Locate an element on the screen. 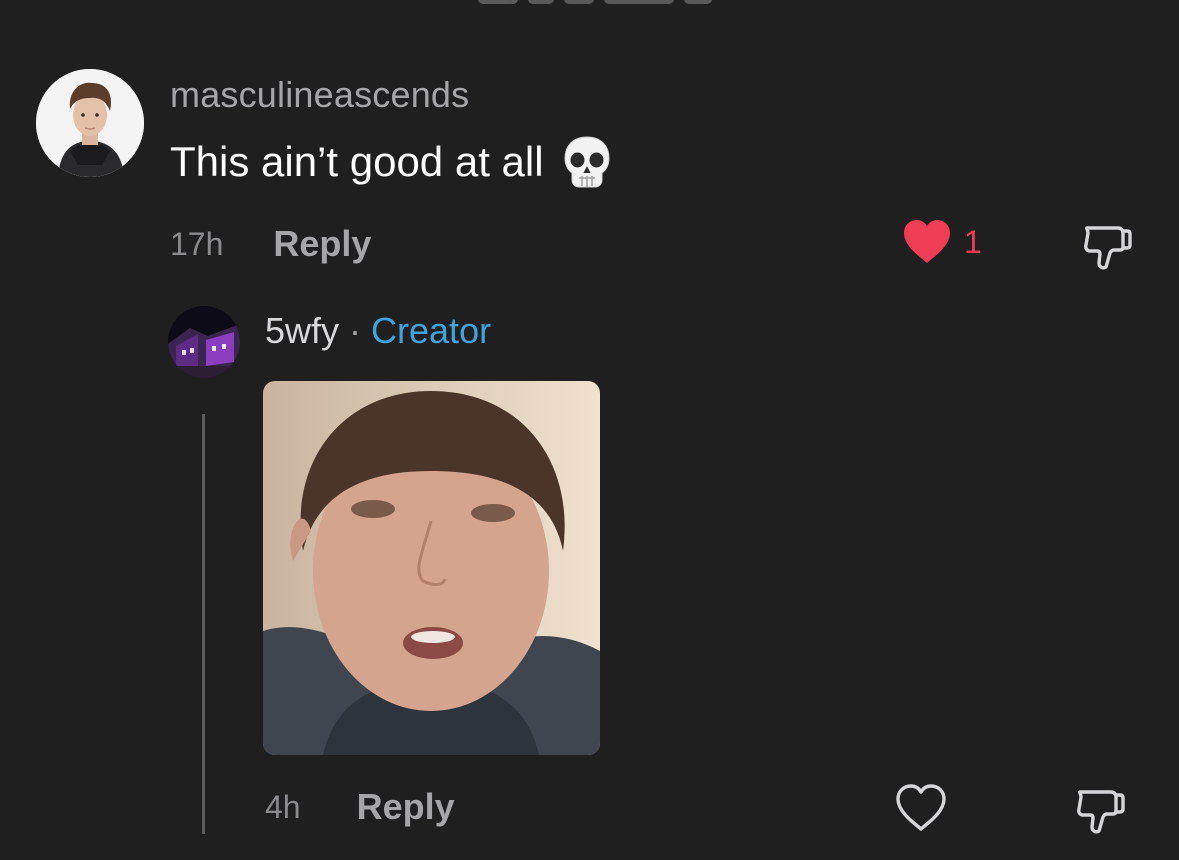  reply-to-reply-button: Reply is located at coordinates (406, 807).